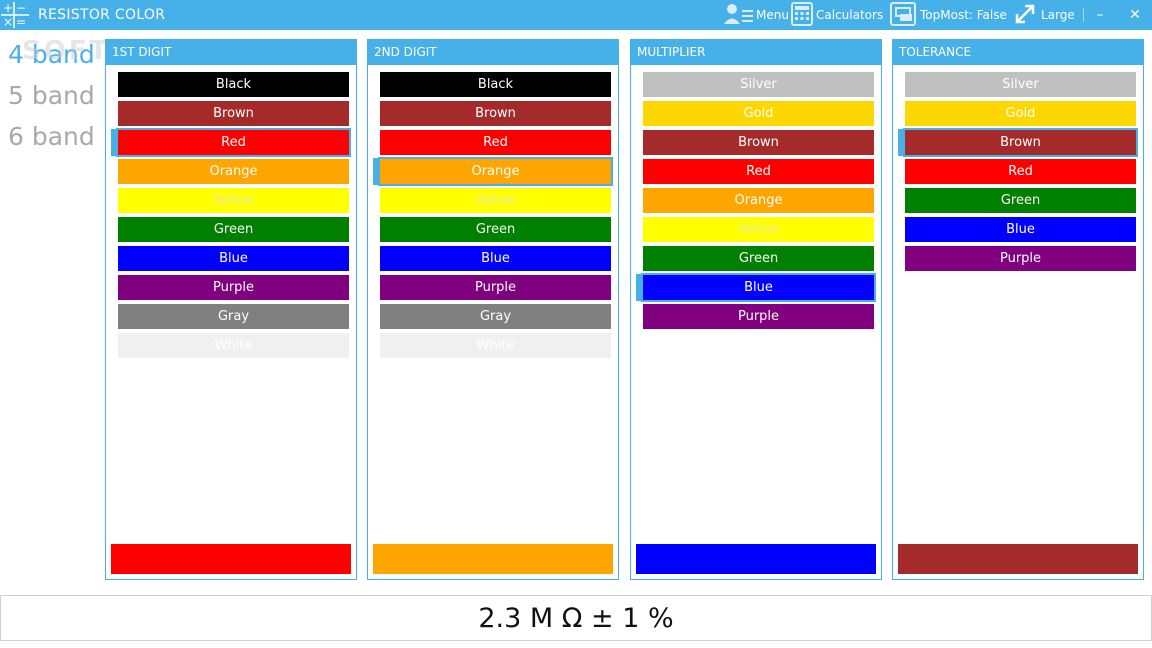  What do you see at coordinates (1100, 15) in the screenshot?
I see `minimize-button: –` at bounding box center [1100, 15].